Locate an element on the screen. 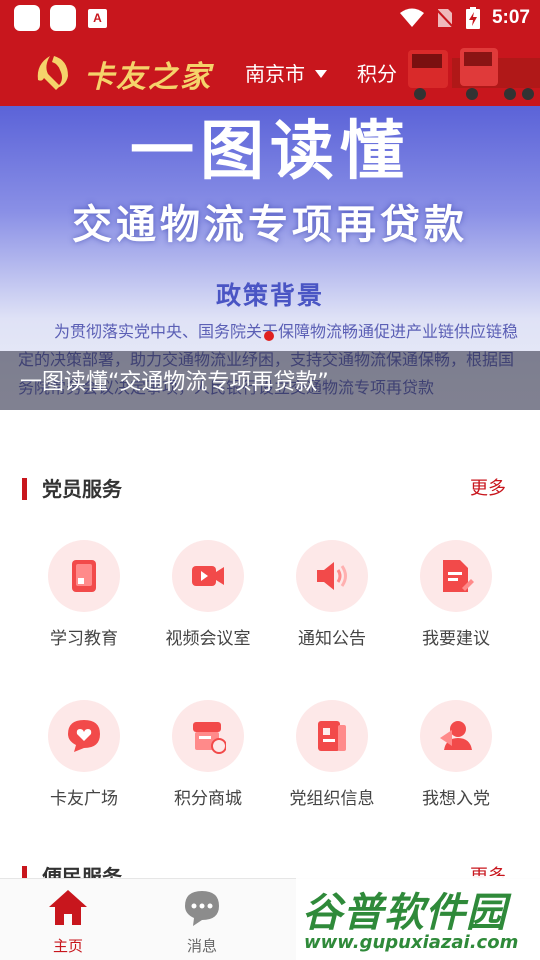  banner-subtitle: 交通物流专项再贷款 is located at coordinates (270, 225).